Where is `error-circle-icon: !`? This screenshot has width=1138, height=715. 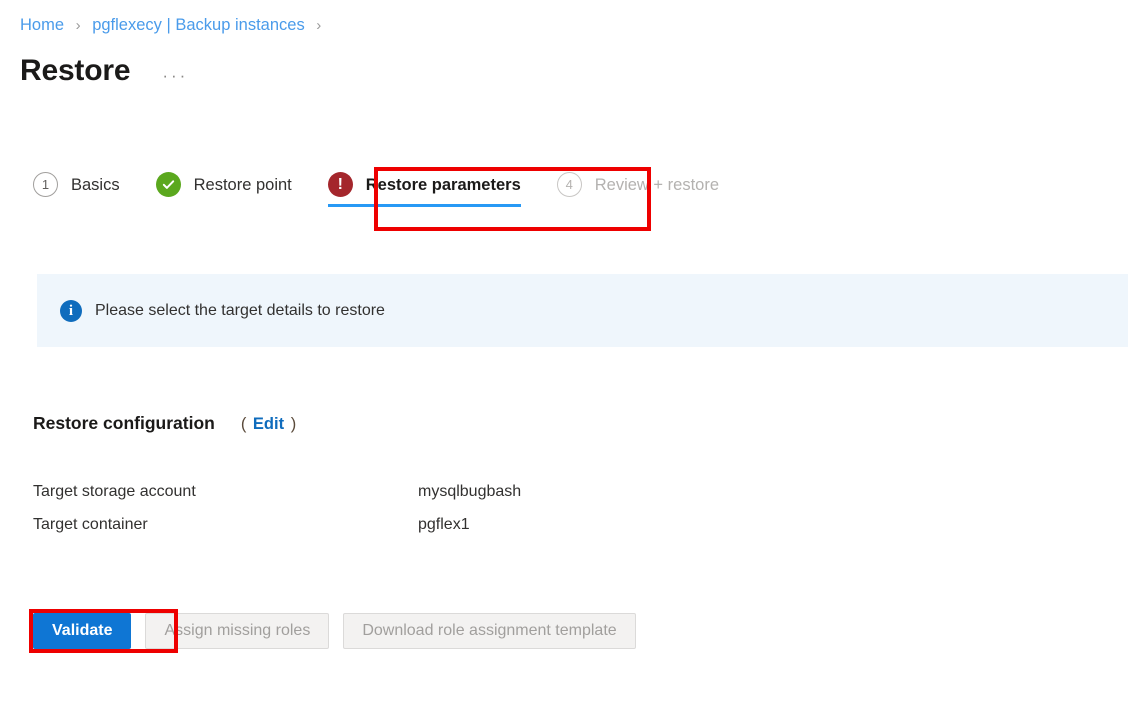
error-circle-icon: ! is located at coordinates (340, 184).